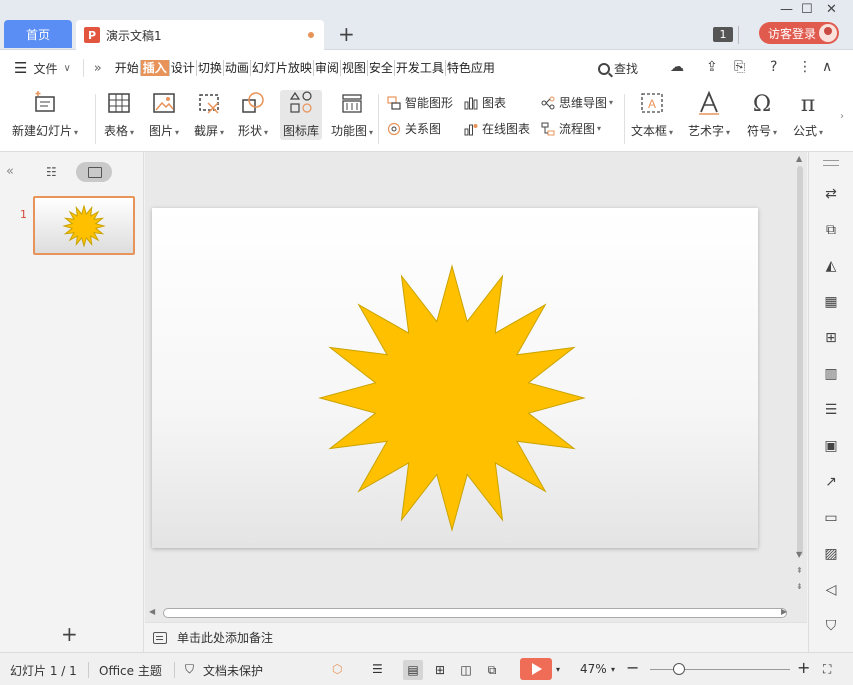 The image size is (853, 685). Describe the element at coordinates (346, 34) in the screenshot. I see `new-tab-button: +` at that location.